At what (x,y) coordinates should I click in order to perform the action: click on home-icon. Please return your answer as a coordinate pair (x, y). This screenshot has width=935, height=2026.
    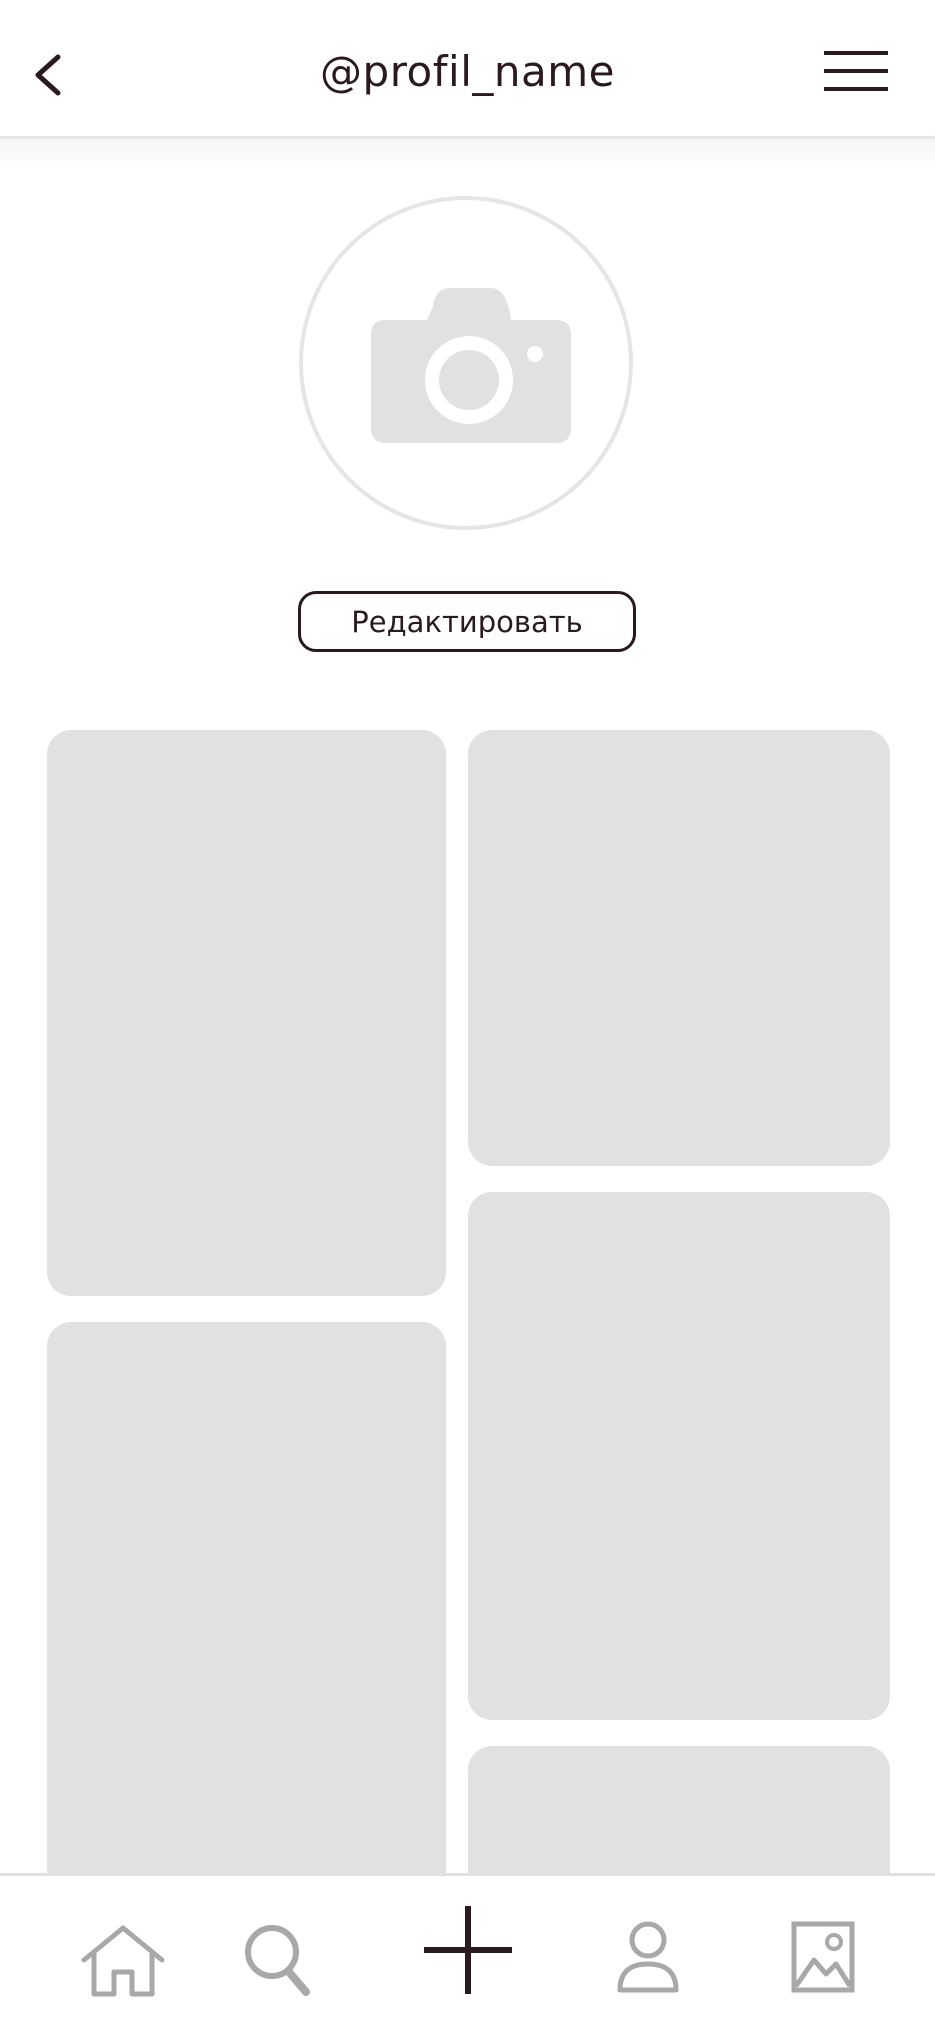
    Looking at the image, I should click on (123, 1961).